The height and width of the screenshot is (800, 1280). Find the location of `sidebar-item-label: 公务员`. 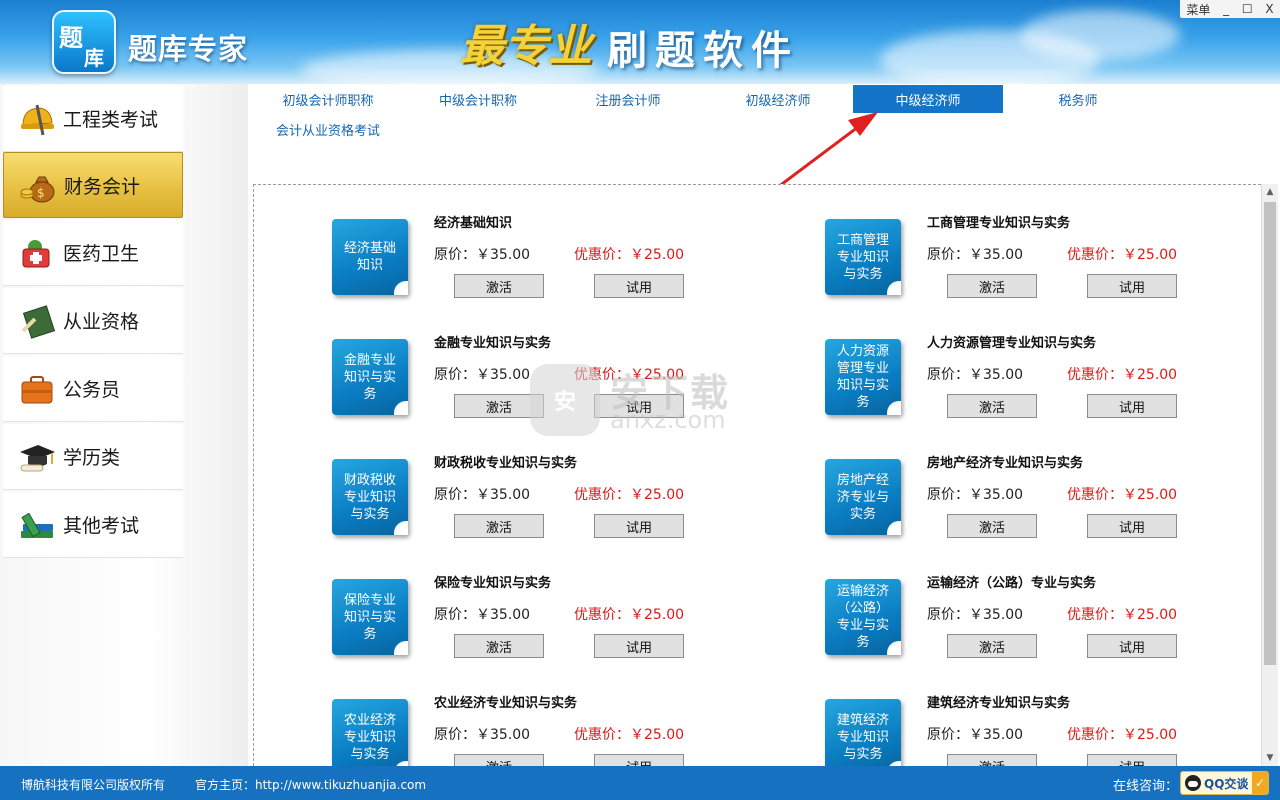

sidebar-item-label: 公务员 is located at coordinates (92, 390).